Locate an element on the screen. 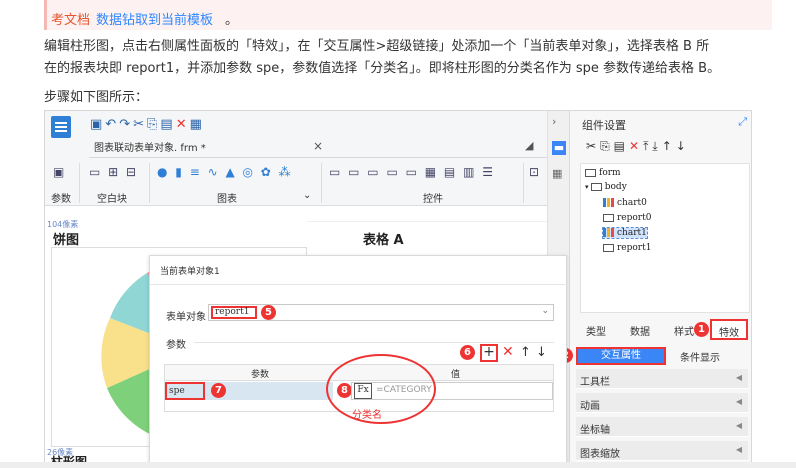  ribbon-group-widget: 控件 is located at coordinates (433, 199).